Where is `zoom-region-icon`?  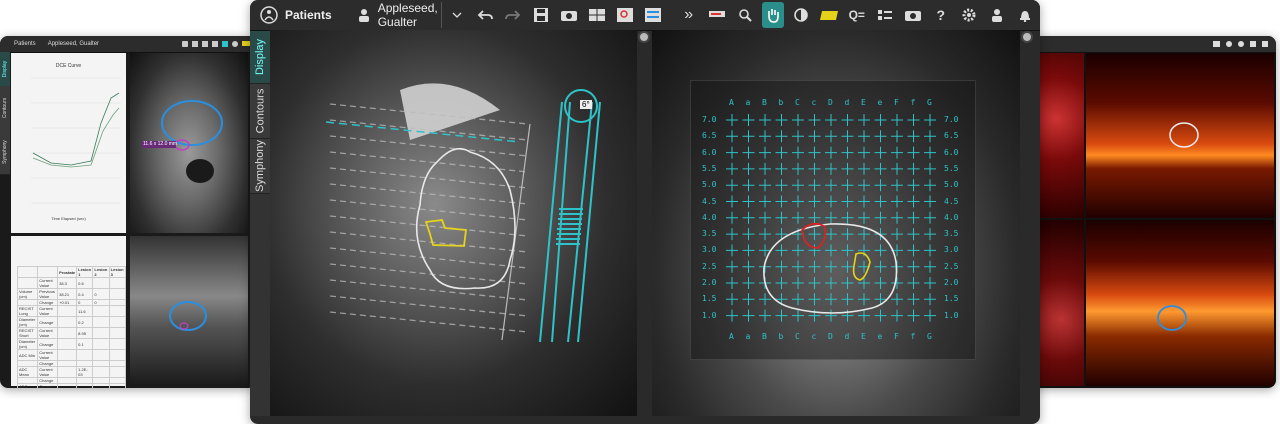 zoom-region-icon is located at coordinates (625, 15).